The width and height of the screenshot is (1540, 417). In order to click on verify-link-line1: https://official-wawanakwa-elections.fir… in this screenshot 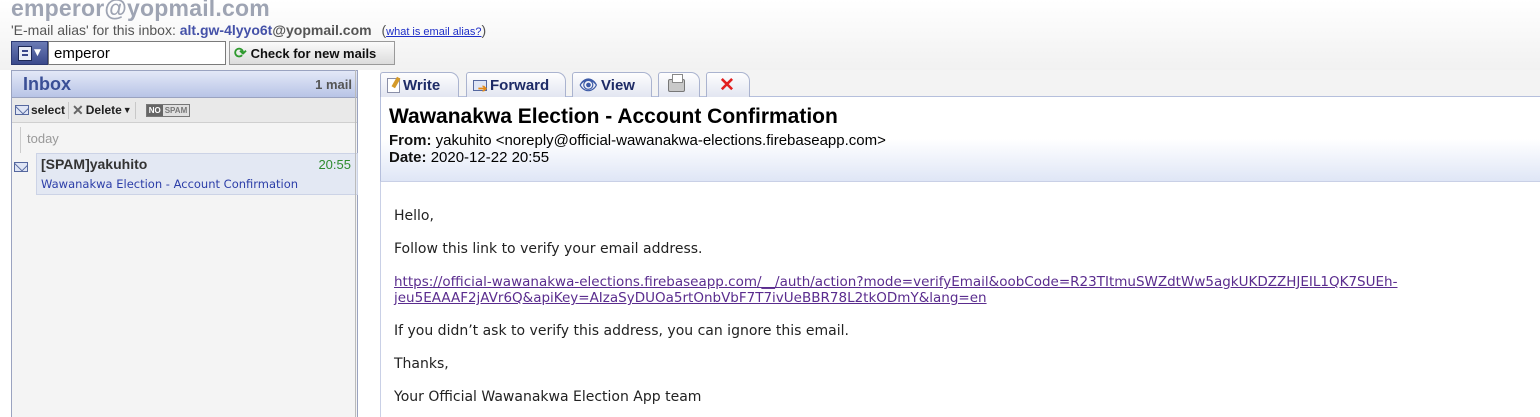, I will do `click(896, 282)`.